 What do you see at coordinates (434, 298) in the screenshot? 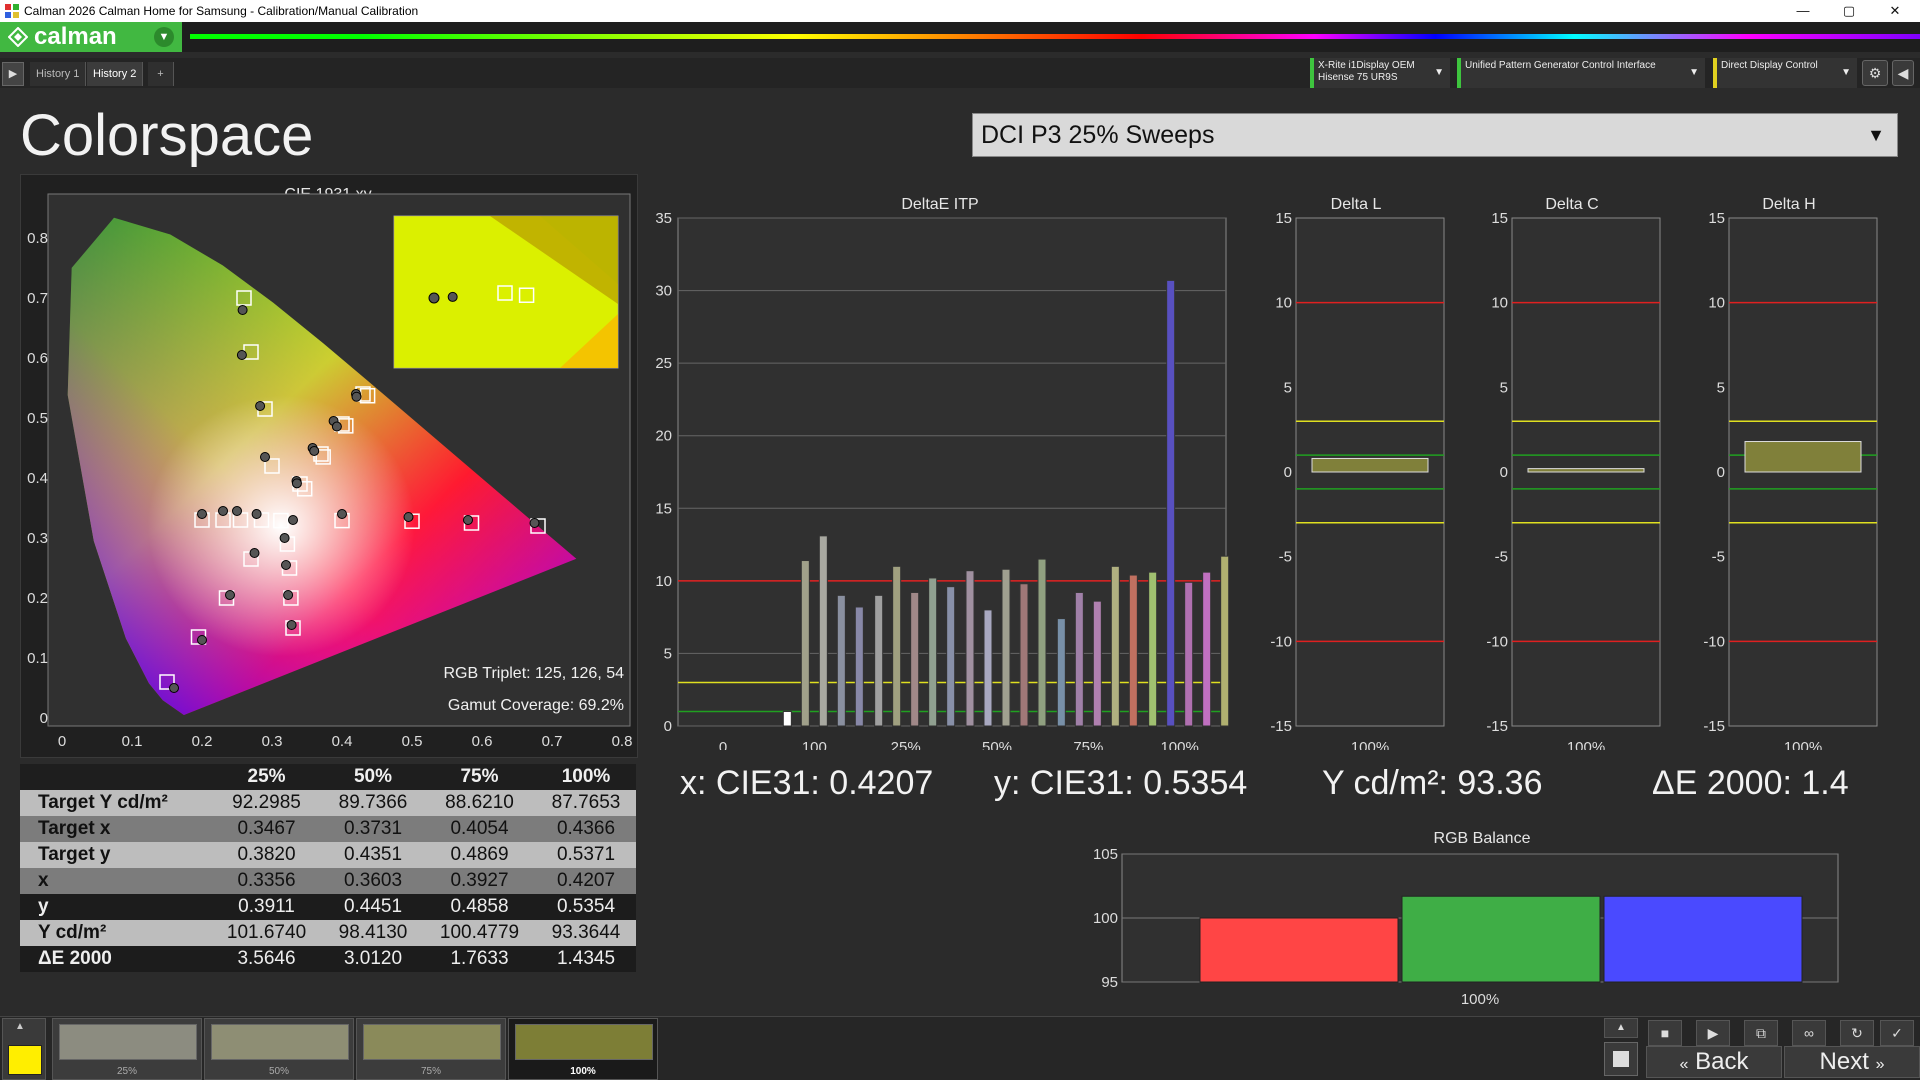
I see `zoom-measured-point` at bounding box center [434, 298].